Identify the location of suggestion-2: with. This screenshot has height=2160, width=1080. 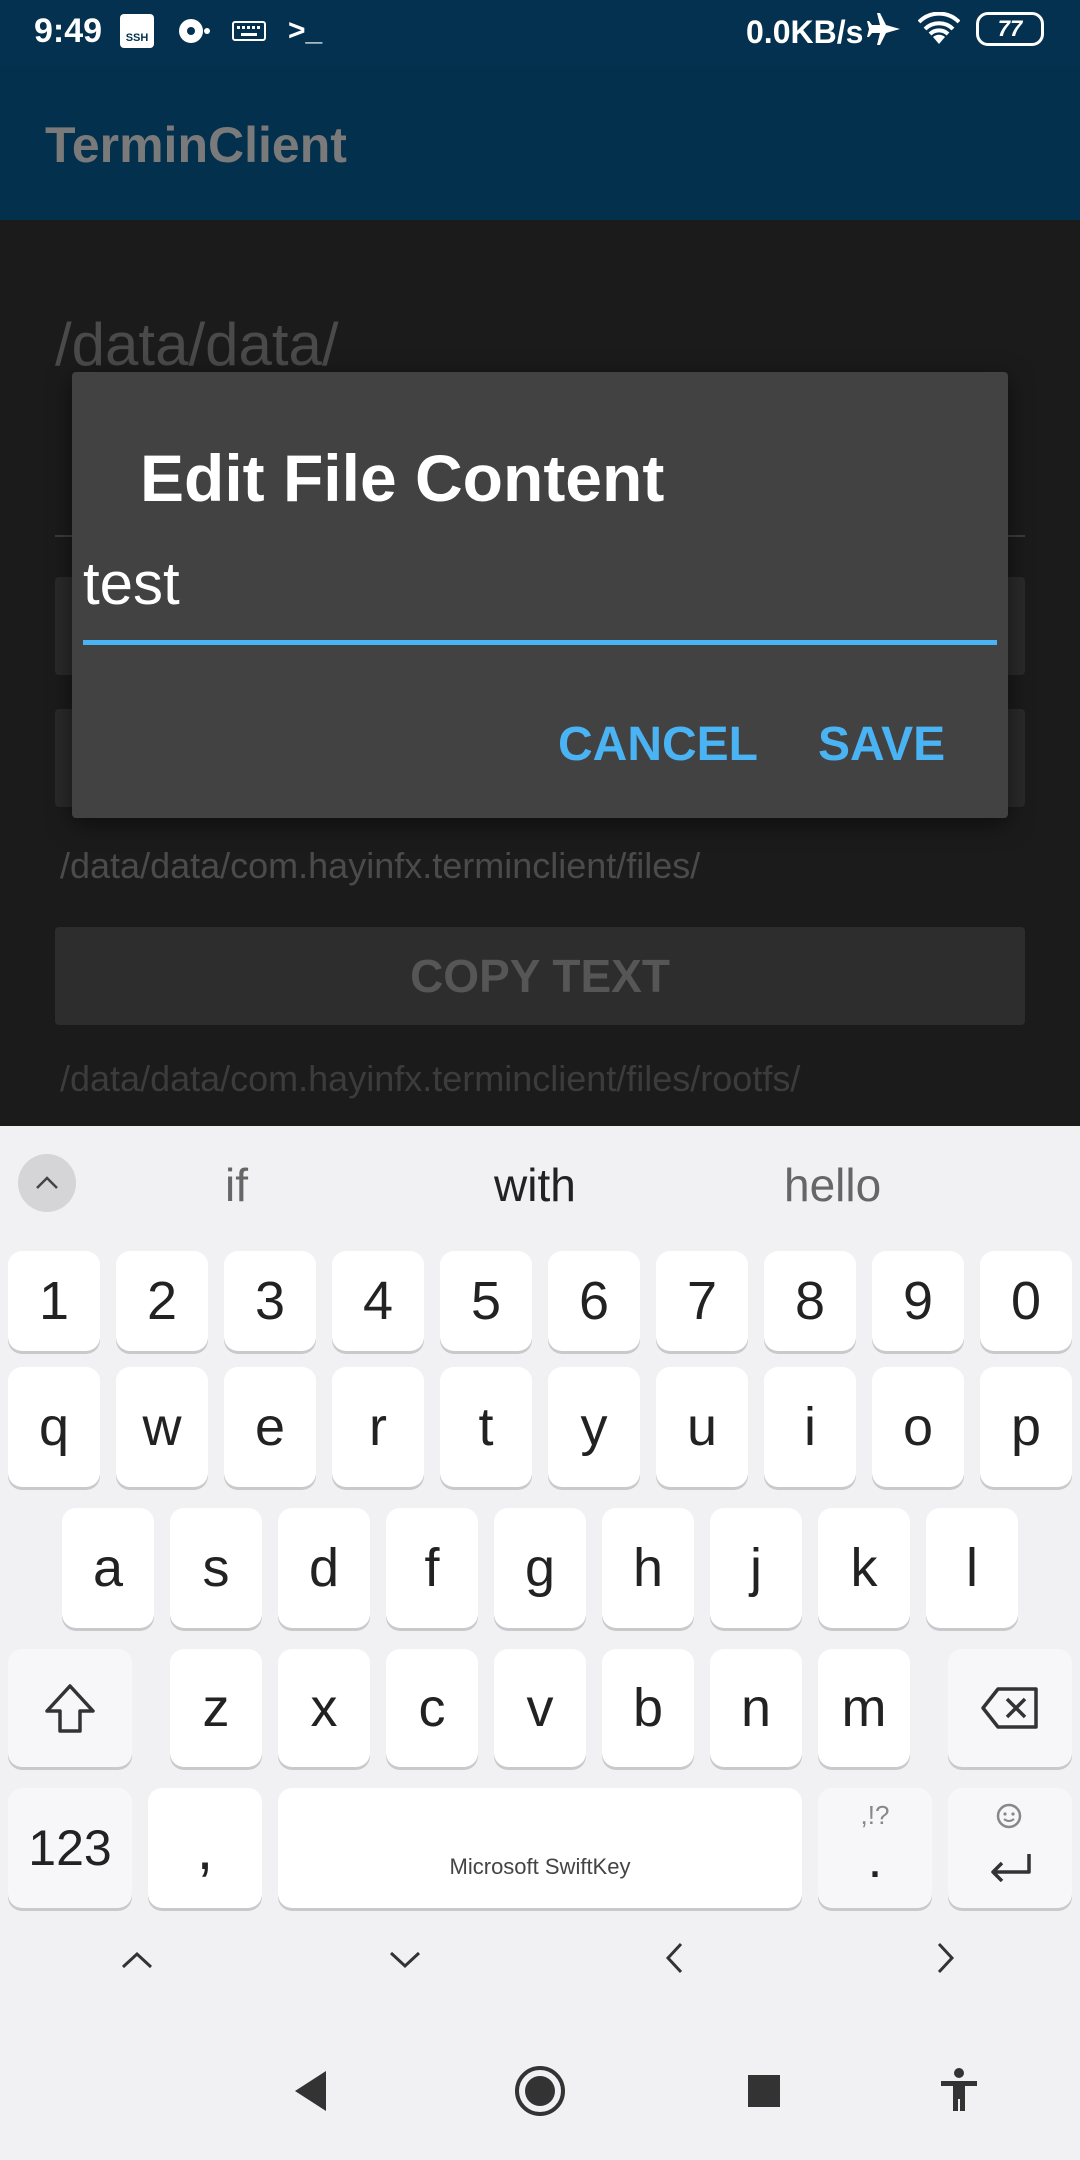
(535, 1185).